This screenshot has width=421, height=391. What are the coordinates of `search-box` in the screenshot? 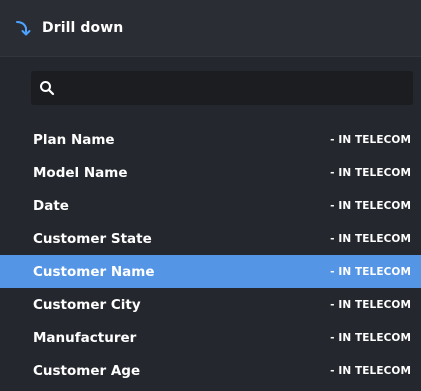 It's located at (222, 88).